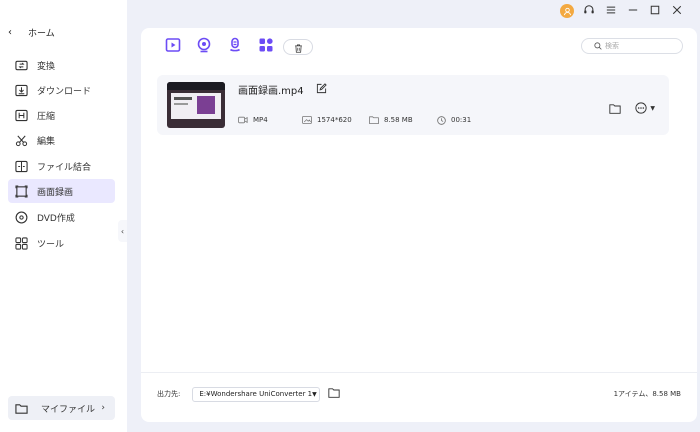 This screenshot has width=700, height=432. I want to click on more-horizontal-icon, so click(641, 108).